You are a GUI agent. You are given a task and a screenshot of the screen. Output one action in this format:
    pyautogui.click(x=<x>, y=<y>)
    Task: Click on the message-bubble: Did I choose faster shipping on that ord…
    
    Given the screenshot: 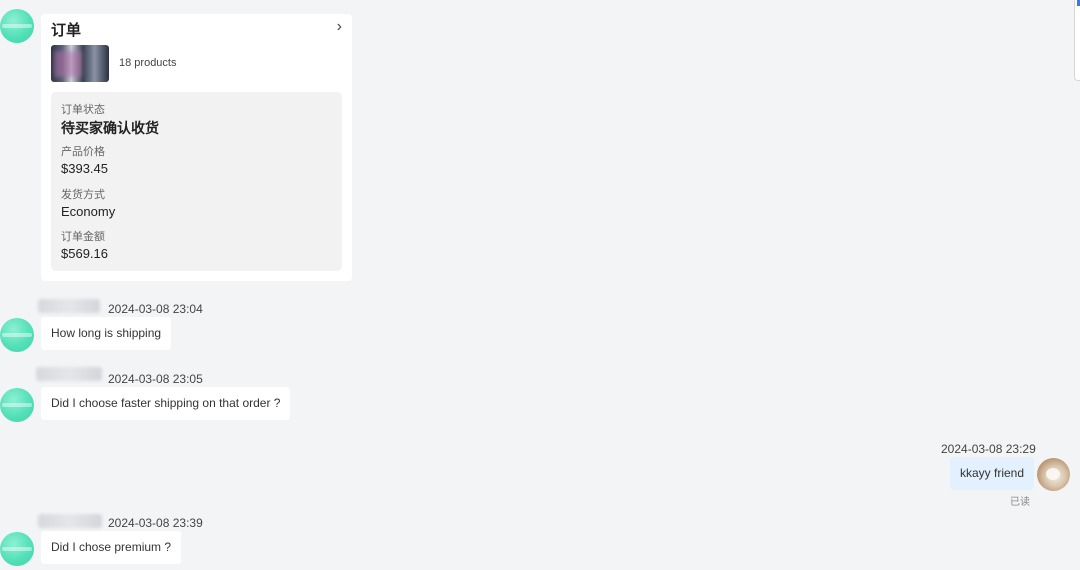 What is the action you would take?
    pyautogui.click(x=166, y=403)
    